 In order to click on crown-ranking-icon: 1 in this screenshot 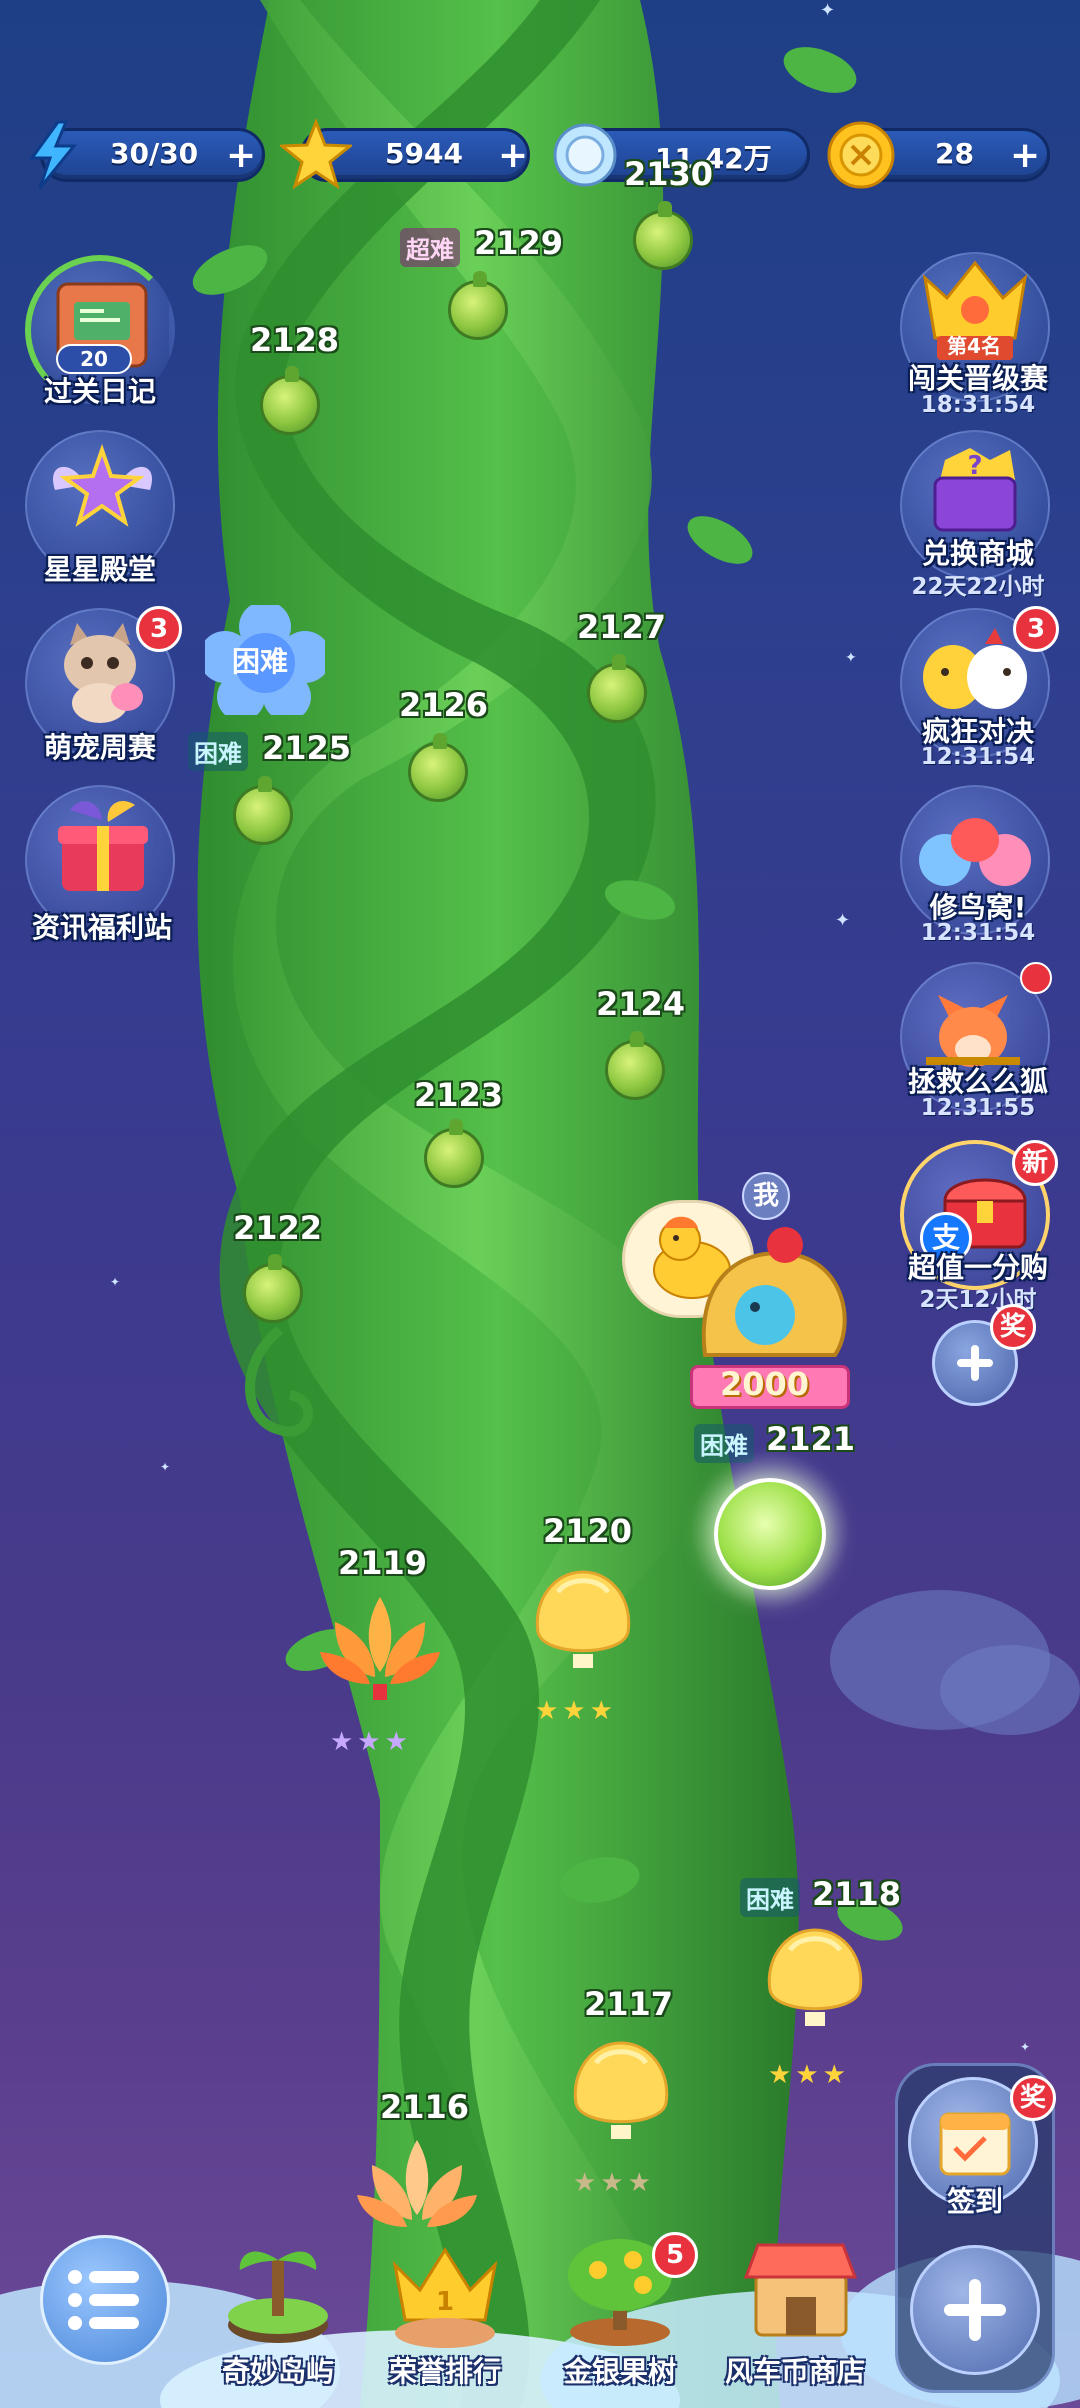, I will do `click(445, 2292)`.